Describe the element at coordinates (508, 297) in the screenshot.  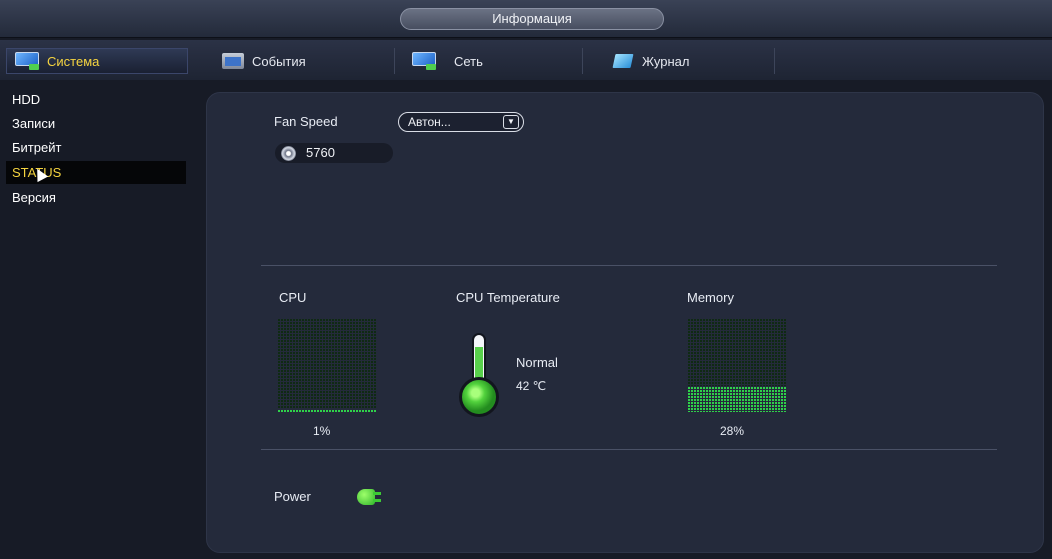
I see `cpu-temperature-label: CPU Temperature` at that location.